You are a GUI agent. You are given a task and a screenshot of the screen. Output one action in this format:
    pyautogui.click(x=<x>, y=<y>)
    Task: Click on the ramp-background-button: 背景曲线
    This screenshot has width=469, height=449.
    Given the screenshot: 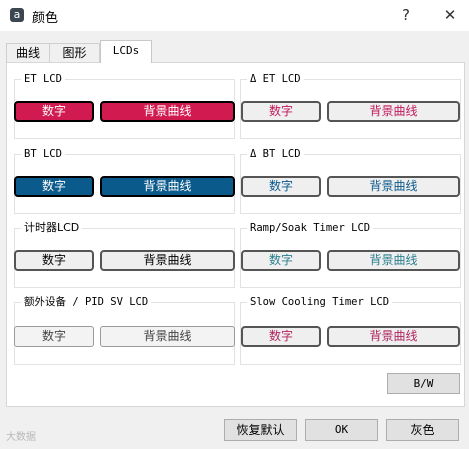 What is the action you would take?
    pyautogui.click(x=393, y=260)
    